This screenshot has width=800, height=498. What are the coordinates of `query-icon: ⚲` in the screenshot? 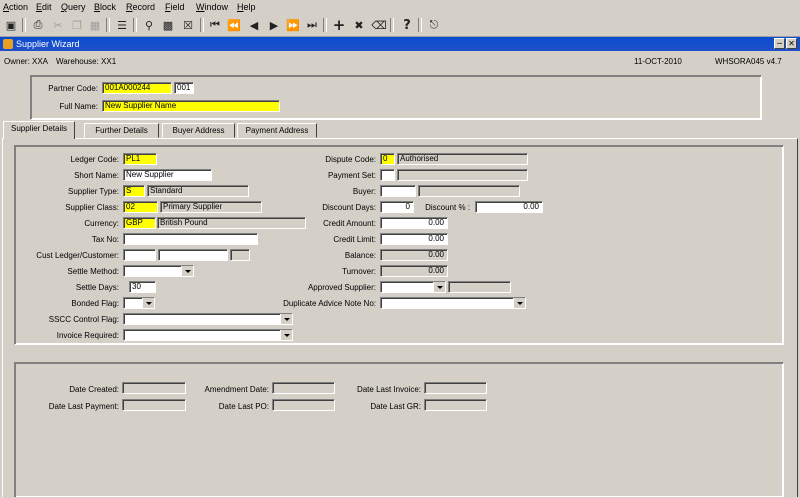 It's located at (149, 25).